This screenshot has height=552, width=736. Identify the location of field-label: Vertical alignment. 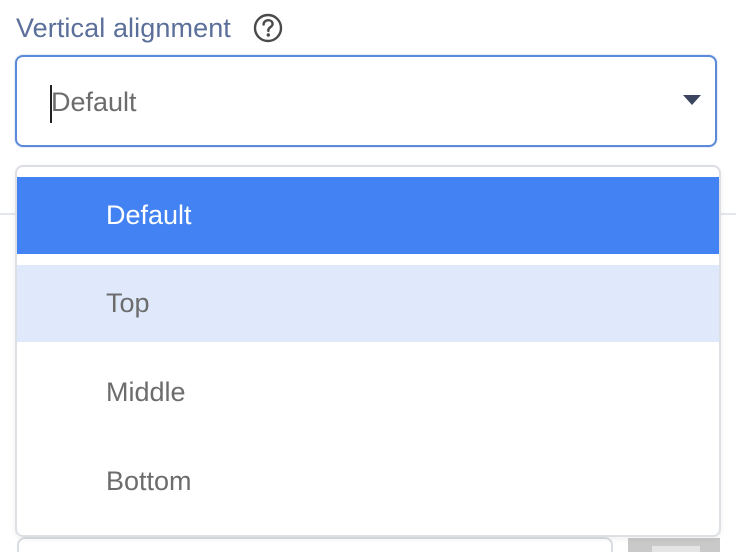
(123, 27).